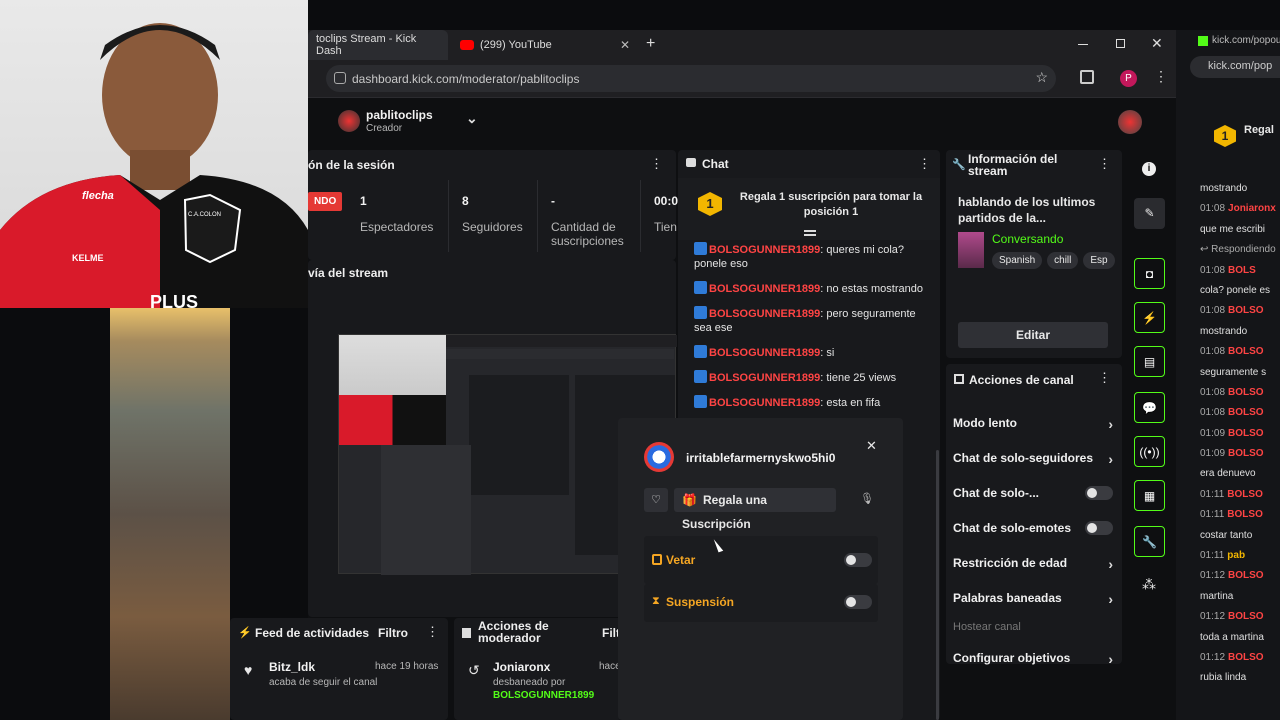 The height and width of the screenshot is (720, 1280). I want to click on apps-icon: ⁂, so click(1149, 584).